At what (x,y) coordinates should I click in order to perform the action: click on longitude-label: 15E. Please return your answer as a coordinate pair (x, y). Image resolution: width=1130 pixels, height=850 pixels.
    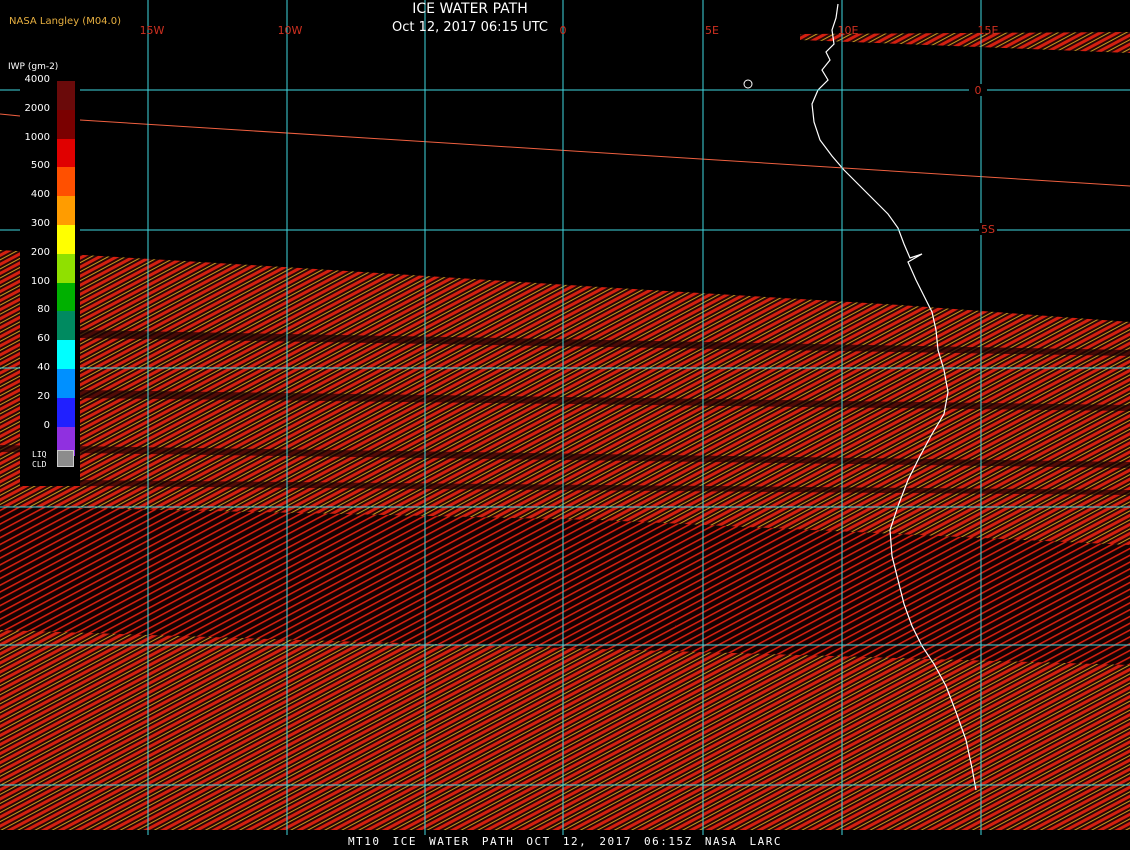
    Looking at the image, I should click on (988, 30).